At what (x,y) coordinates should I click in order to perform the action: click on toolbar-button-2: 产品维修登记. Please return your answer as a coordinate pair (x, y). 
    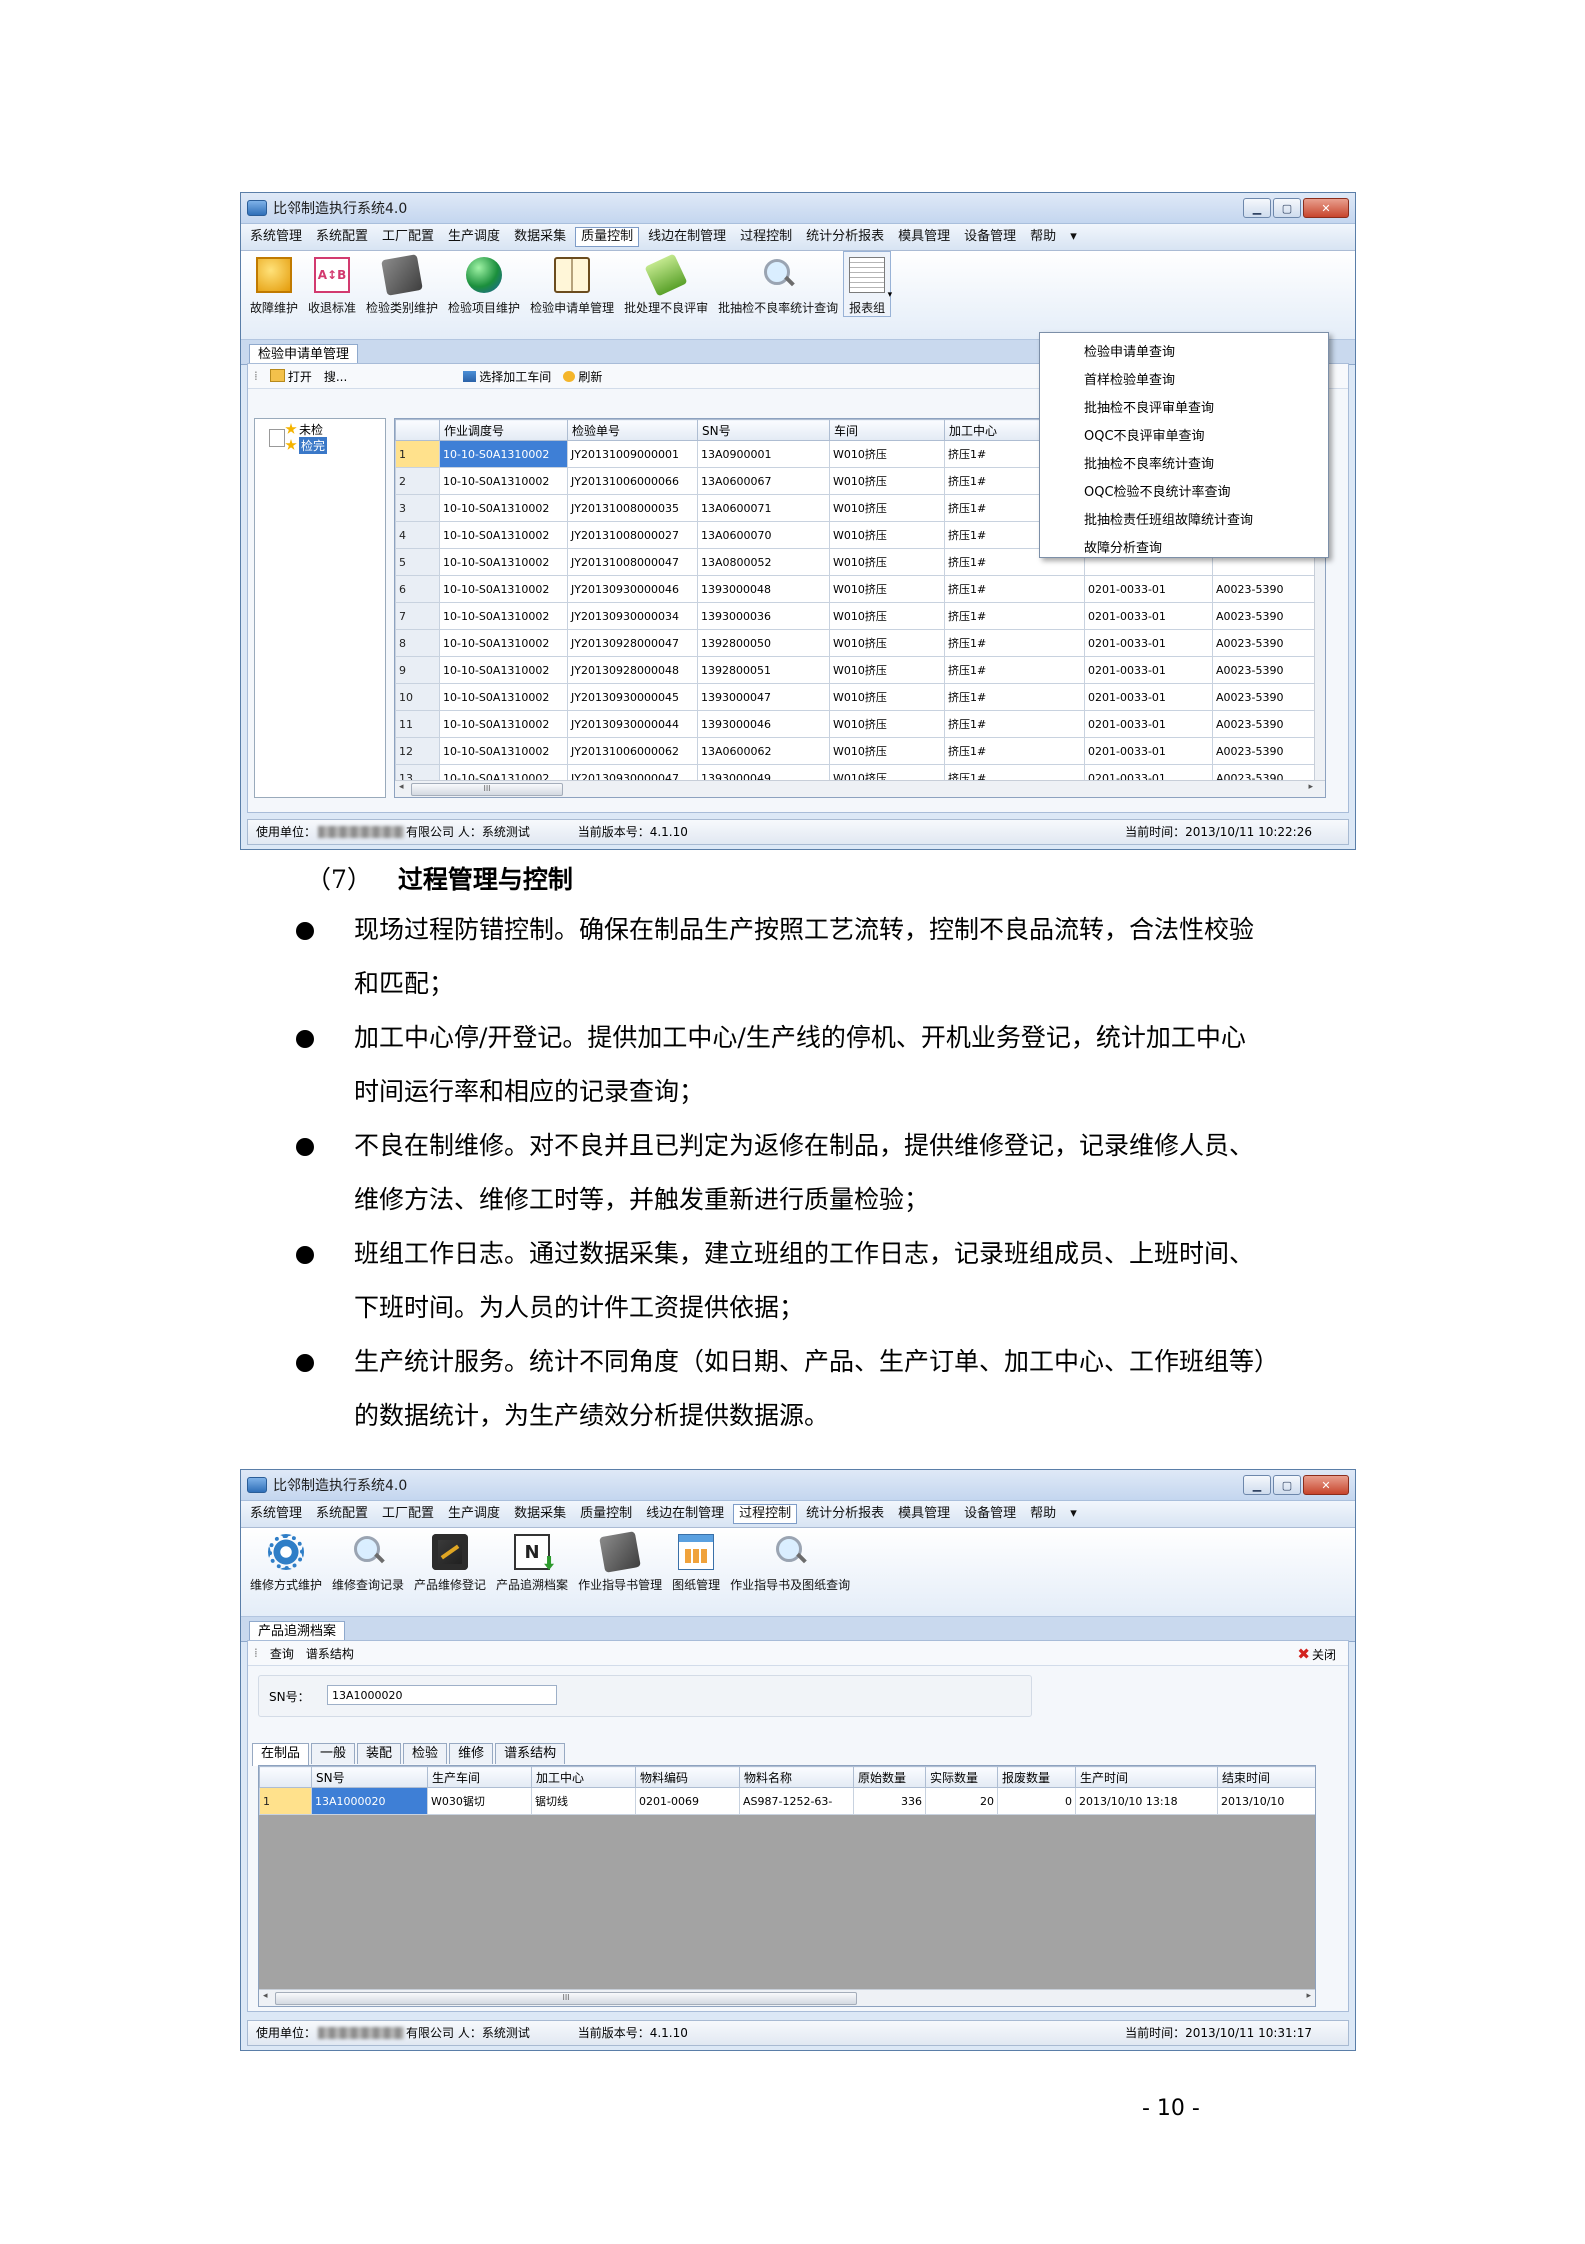
    Looking at the image, I should click on (450, 1560).